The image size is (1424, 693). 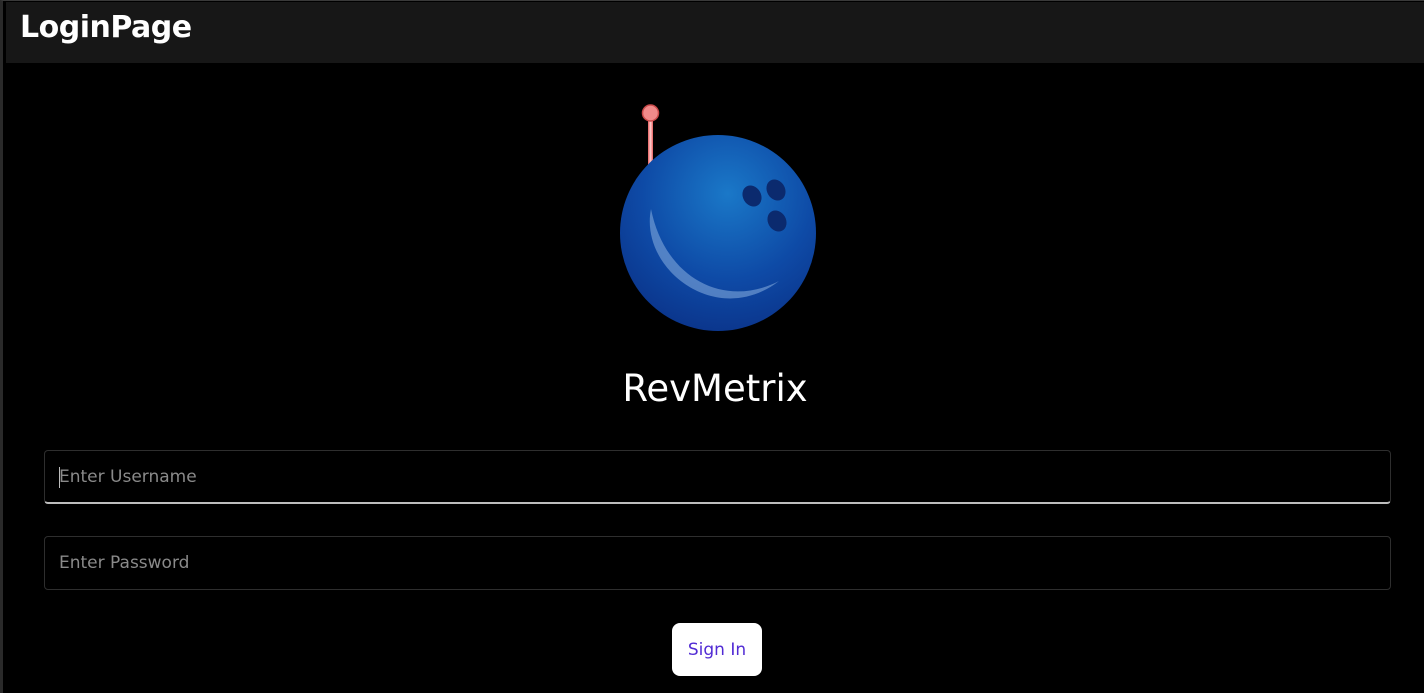 What do you see at coordinates (717, 649) in the screenshot?
I see `sign-in-button: Sign In` at bounding box center [717, 649].